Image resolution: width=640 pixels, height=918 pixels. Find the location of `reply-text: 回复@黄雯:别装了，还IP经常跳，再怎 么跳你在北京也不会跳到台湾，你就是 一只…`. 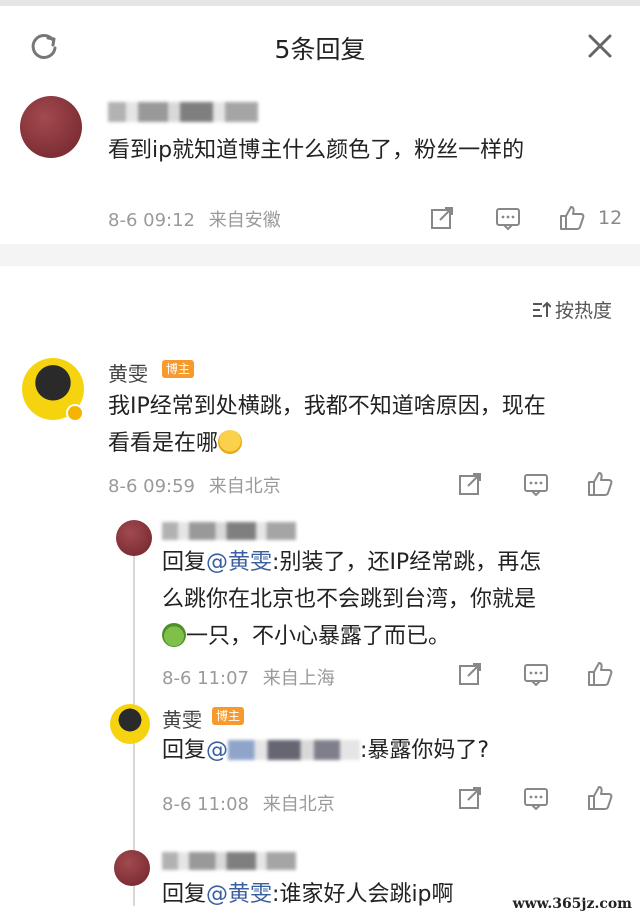

reply-text: 回复@黄雯:别装了，还IP经常跳，再怎 么跳你在北京也不会跳到台湾，你就是 一只… is located at coordinates (351, 599).